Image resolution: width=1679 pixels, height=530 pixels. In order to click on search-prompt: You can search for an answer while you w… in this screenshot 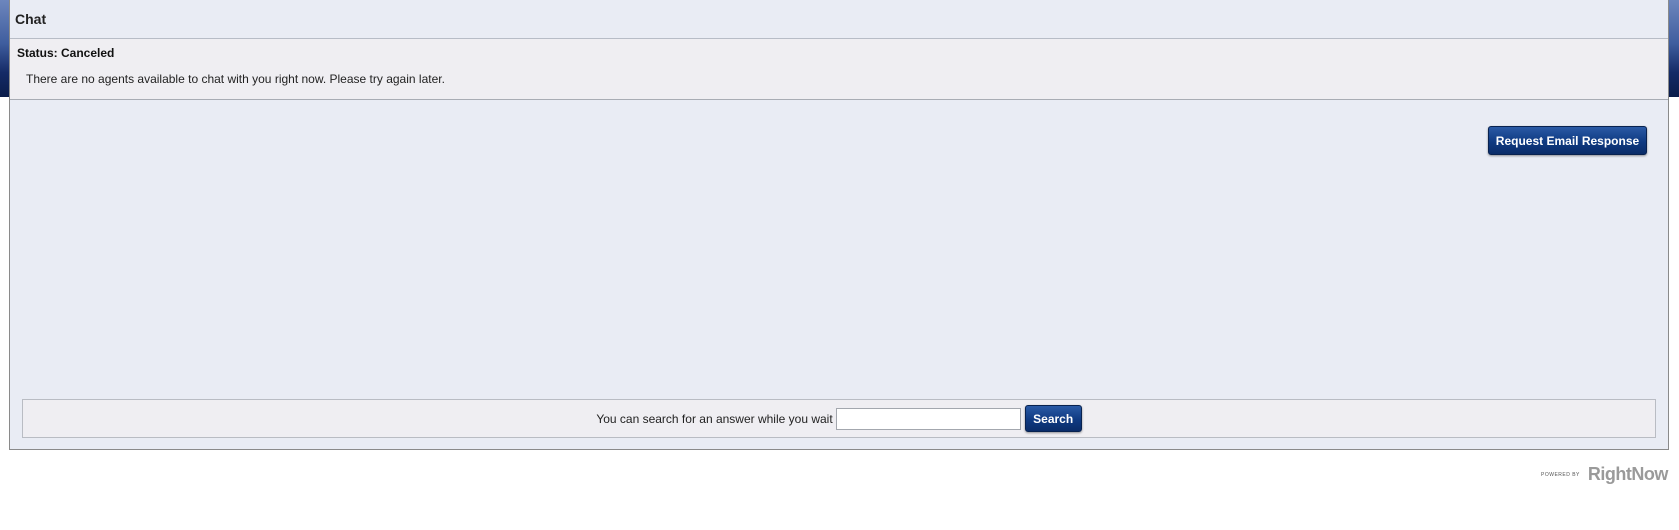, I will do `click(714, 418)`.